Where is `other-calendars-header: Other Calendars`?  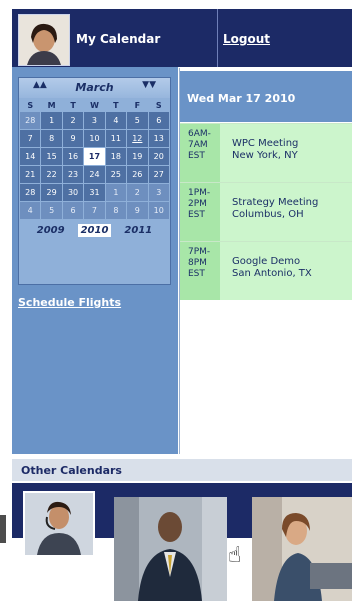
other-calendars-header: Other Calendars is located at coordinates (182, 470).